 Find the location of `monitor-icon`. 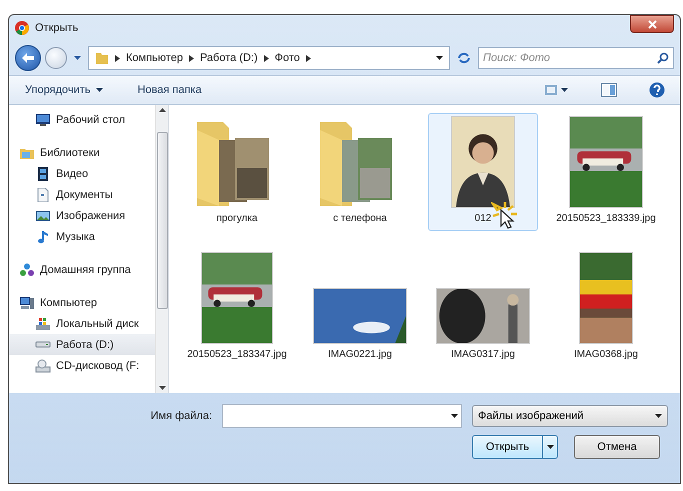

monitor-icon is located at coordinates (43, 119).